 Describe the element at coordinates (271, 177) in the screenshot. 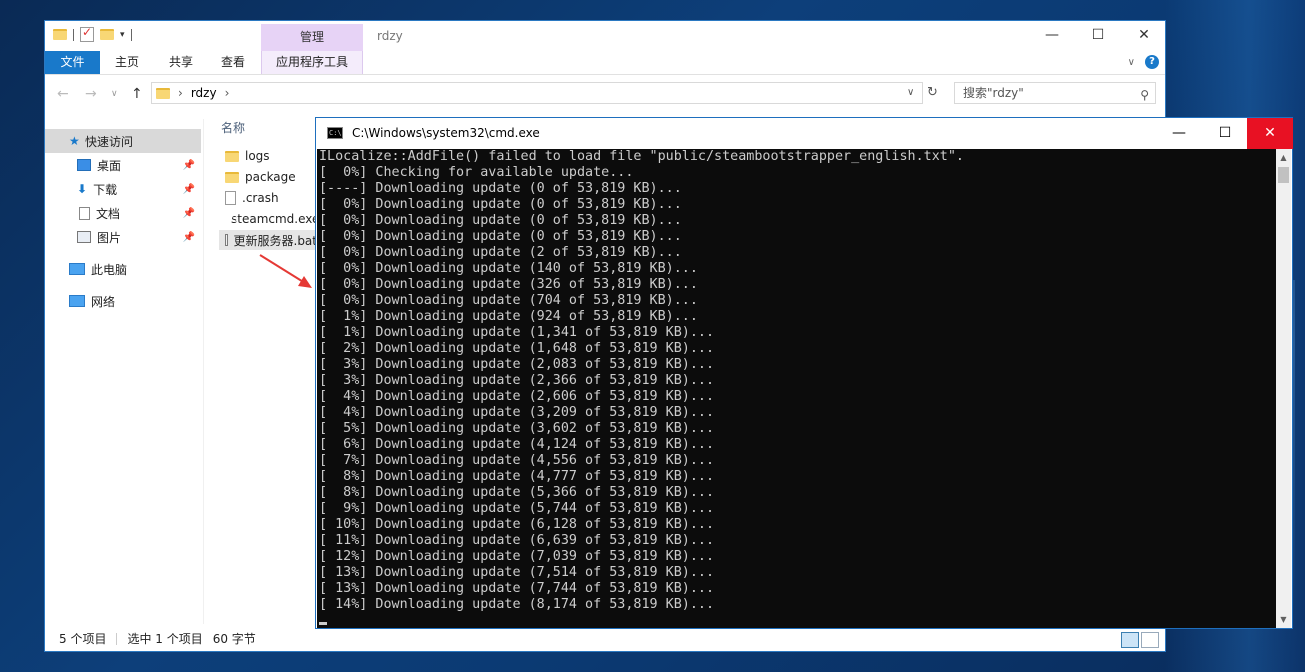

I see `list-item: package` at that location.